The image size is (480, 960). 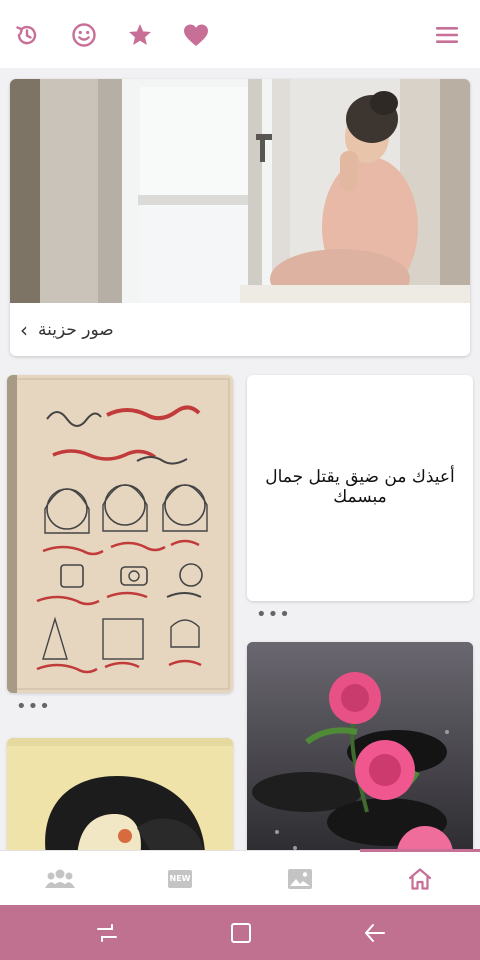 I want to click on people-icon, so click(x=60, y=878).